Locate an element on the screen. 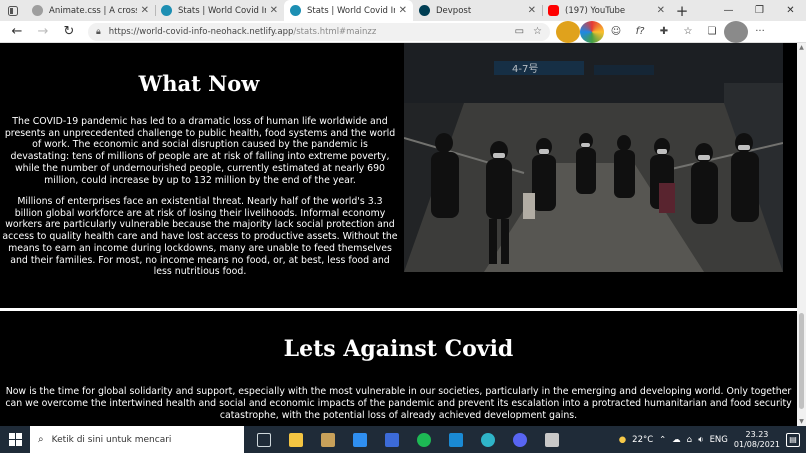 This screenshot has width=806, height=453. minimize-icon: — is located at coordinates (728, 10).